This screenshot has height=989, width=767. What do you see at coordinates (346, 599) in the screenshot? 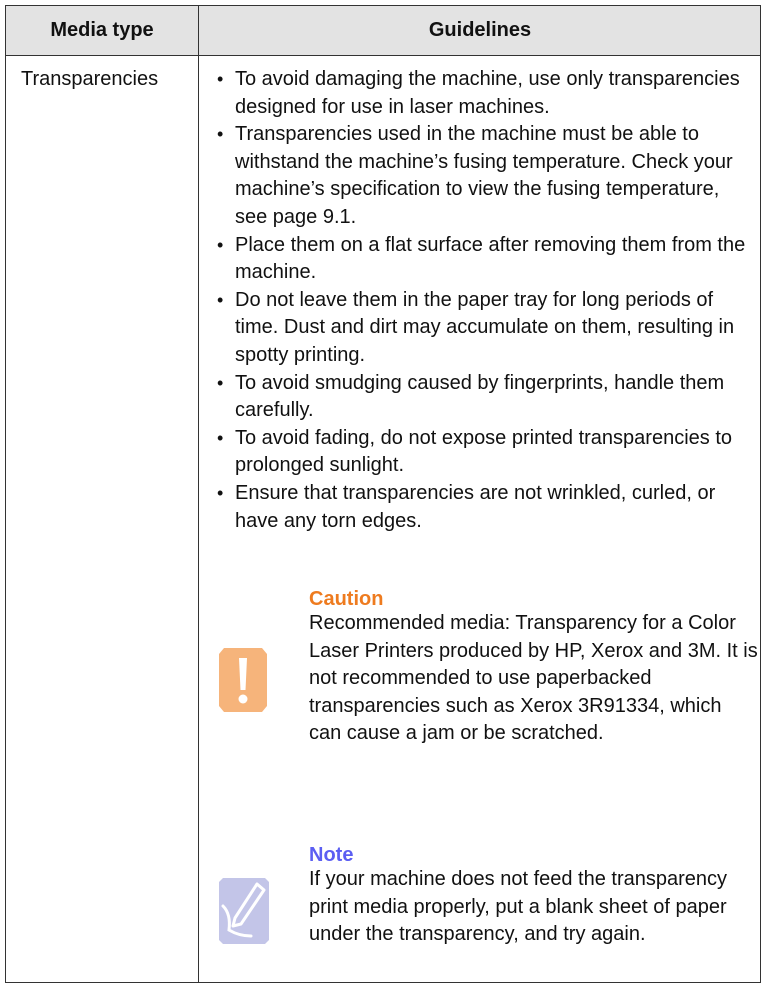
I see `caution-title: Caution` at bounding box center [346, 599].